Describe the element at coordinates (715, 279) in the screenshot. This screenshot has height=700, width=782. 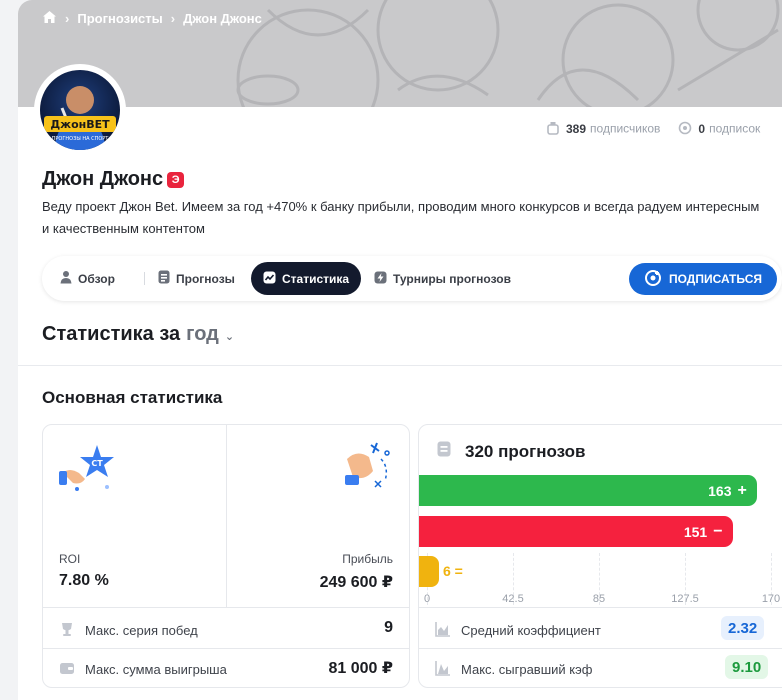
I see `subscribe-button-label: ПОДПИСАТЬСЯ` at that location.